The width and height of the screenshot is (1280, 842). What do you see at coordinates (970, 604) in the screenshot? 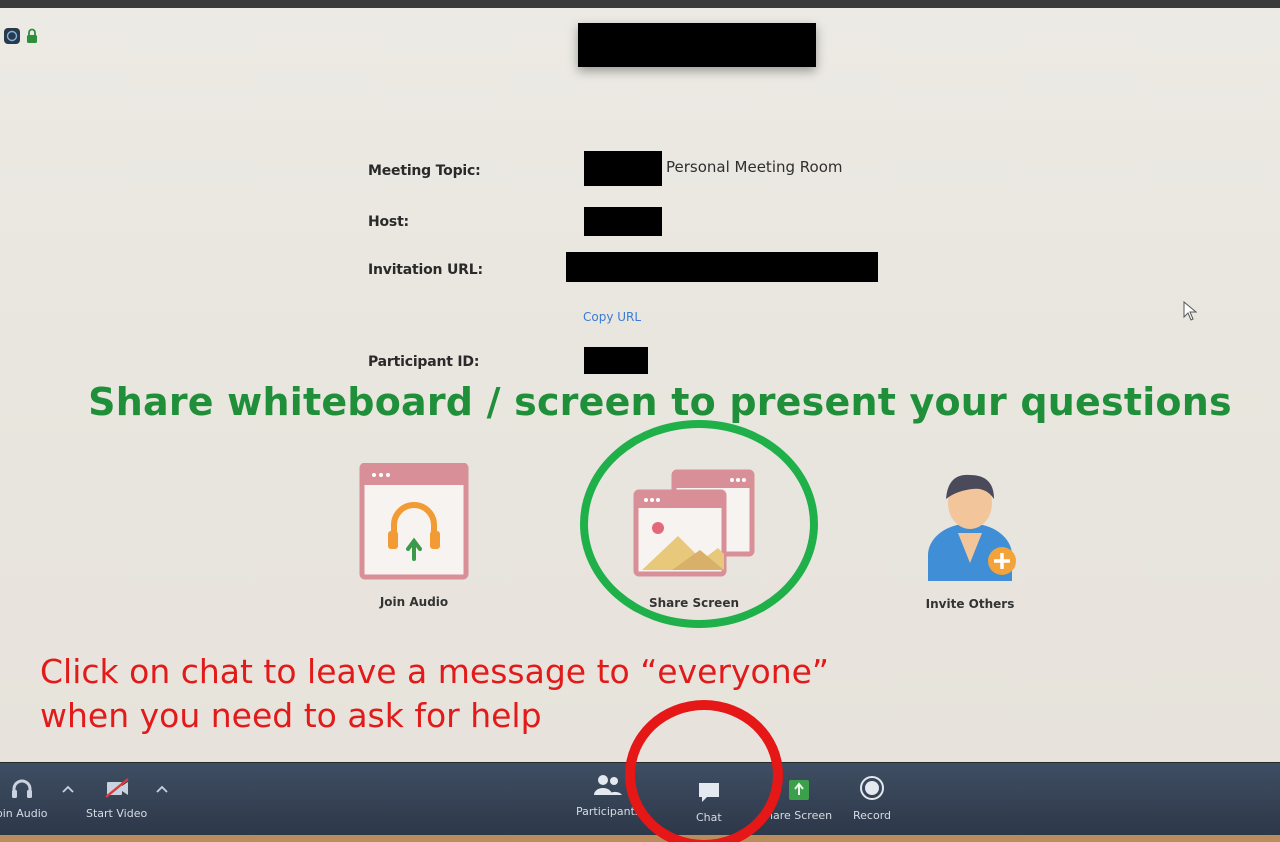
I see `invite-others-label: Invite Others` at bounding box center [970, 604].